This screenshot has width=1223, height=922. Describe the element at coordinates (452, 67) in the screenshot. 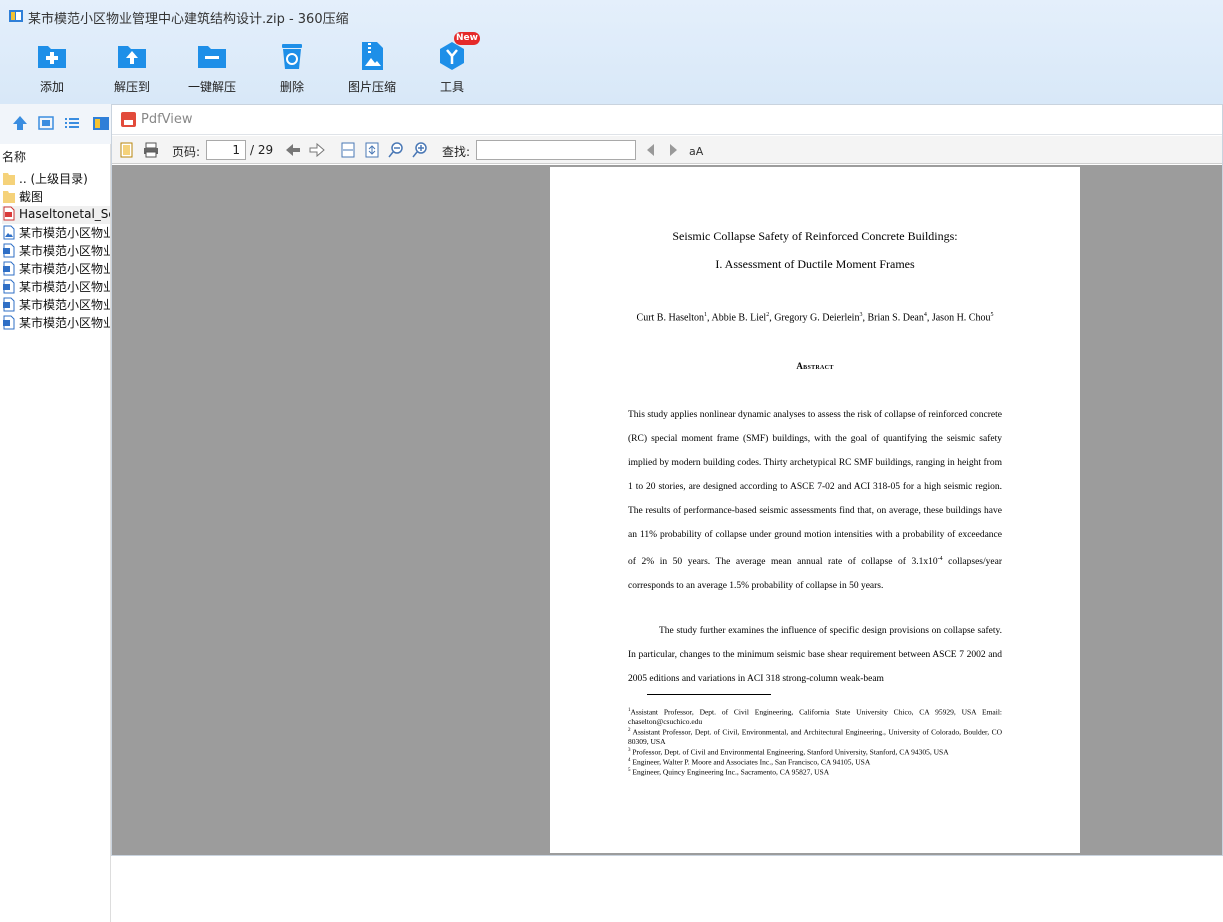

I see `tools-button: 工具` at that location.